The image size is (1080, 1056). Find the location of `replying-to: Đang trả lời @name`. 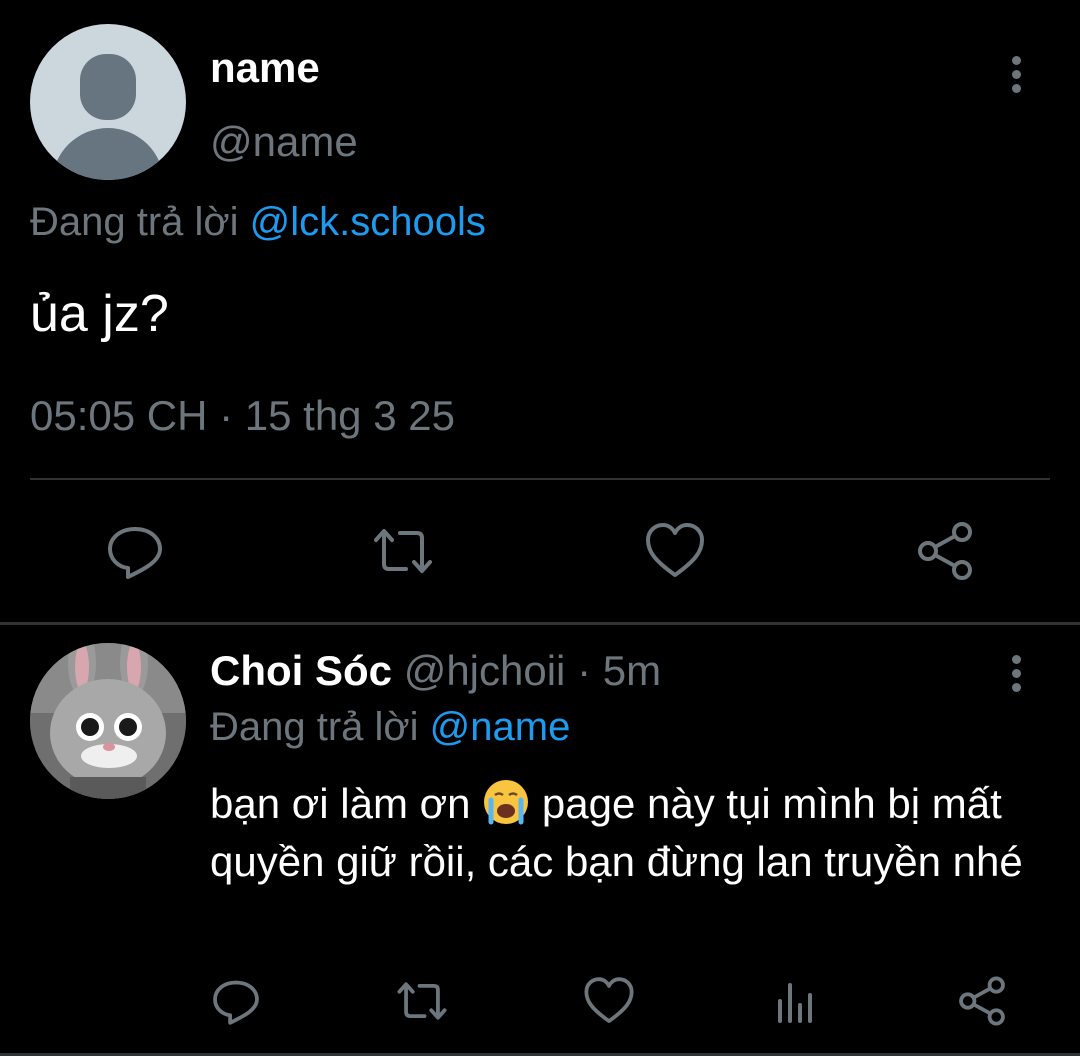

replying-to: Đang trả lời @name is located at coordinates (390, 727).